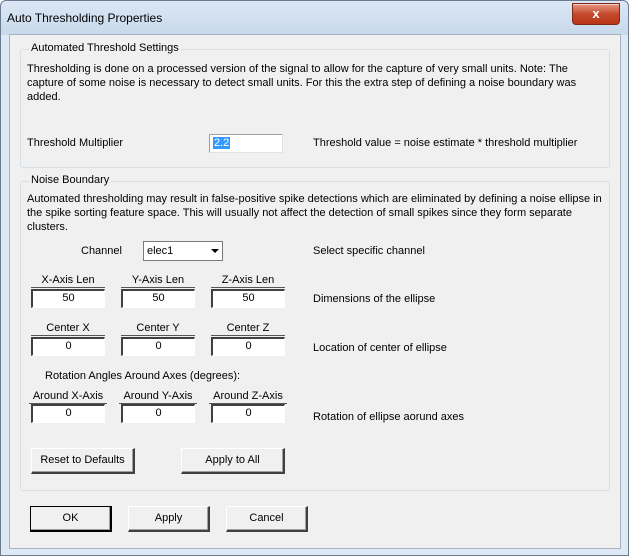 This screenshot has width=629, height=556. I want to click on rotation-description: Rotation of ellipse aorund axes, so click(389, 417).